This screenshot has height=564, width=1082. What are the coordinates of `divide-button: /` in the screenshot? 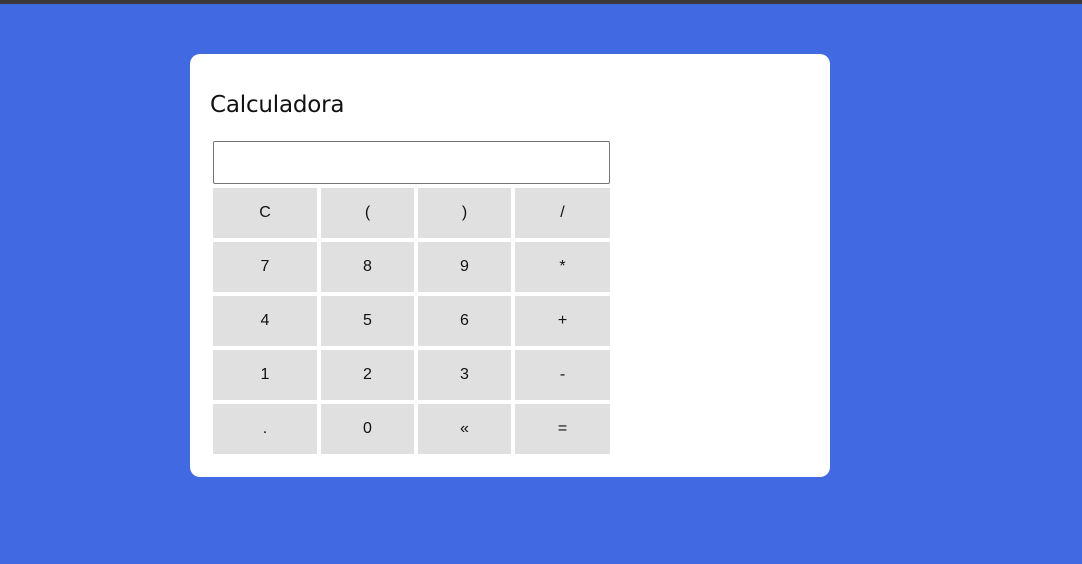 It's located at (562, 213).